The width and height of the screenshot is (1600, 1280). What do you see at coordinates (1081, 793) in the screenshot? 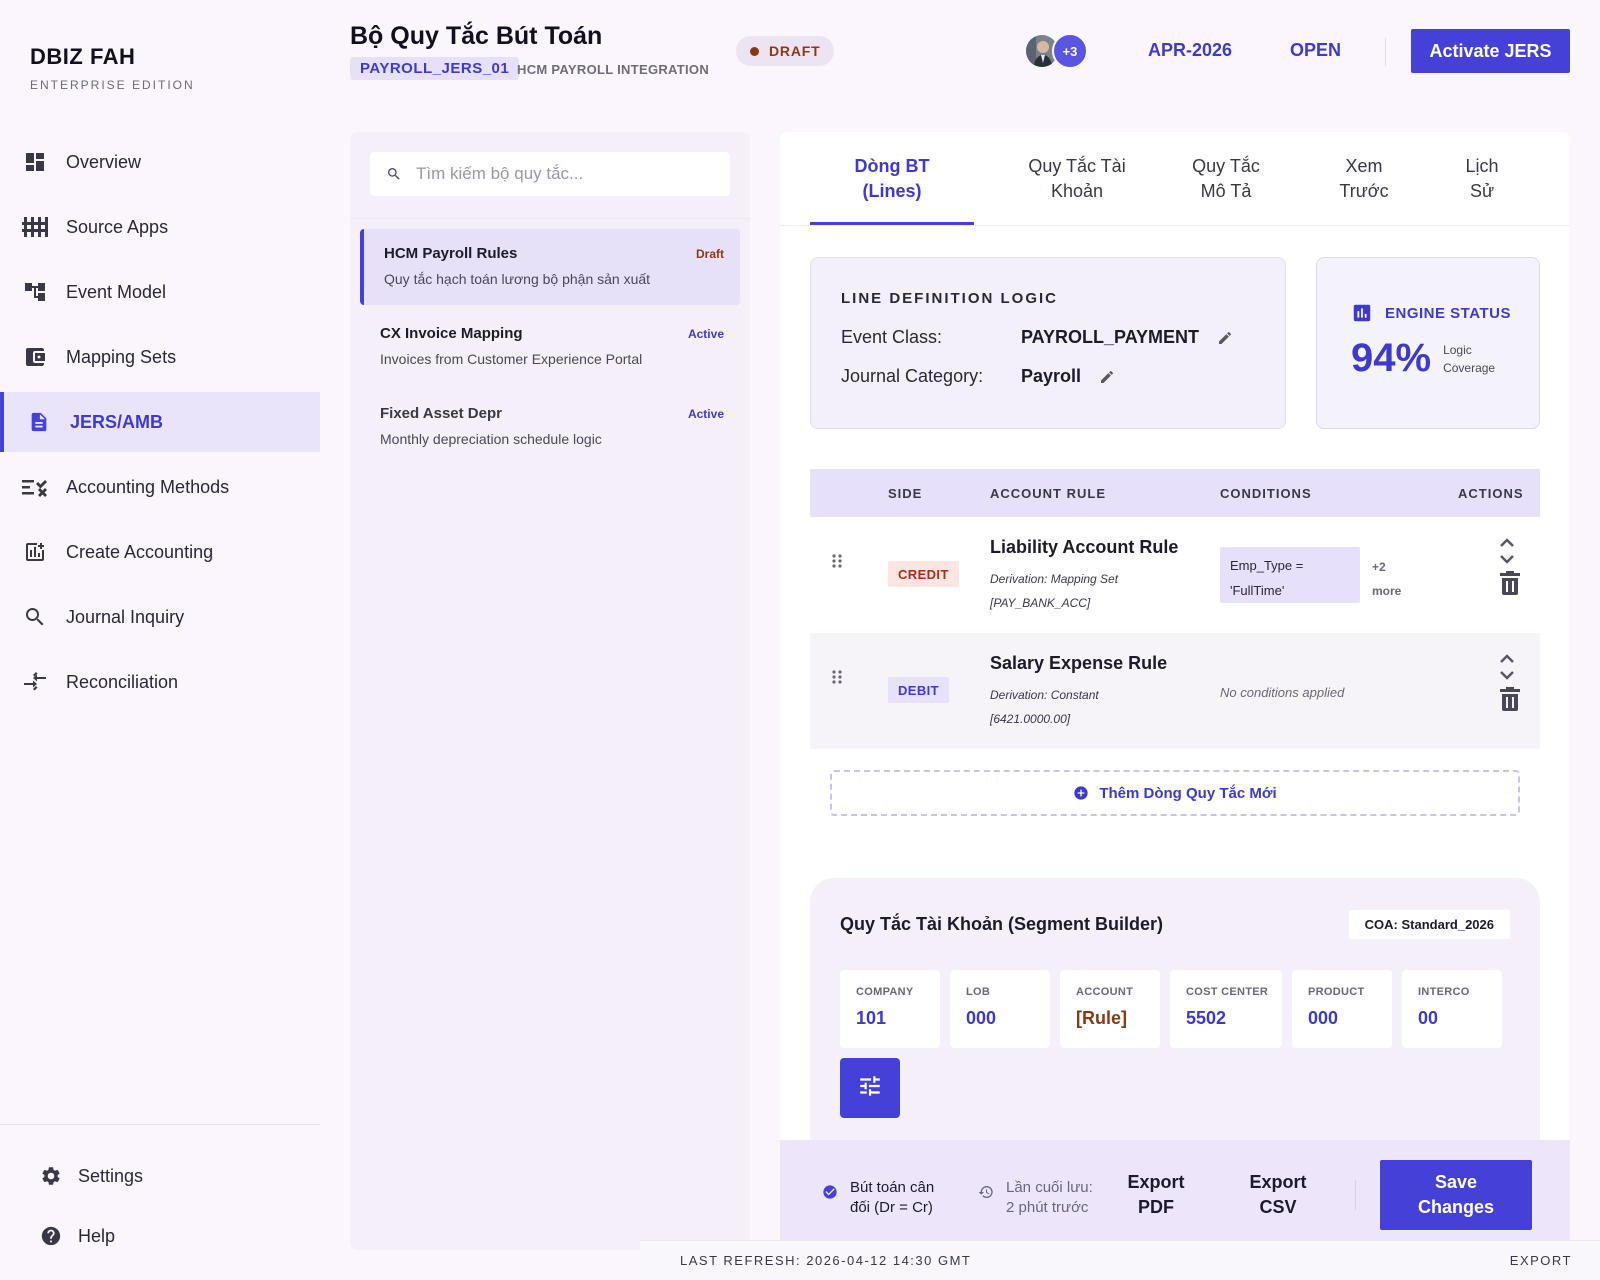
I see `add-circle-icon` at bounding box center [1081, 793].